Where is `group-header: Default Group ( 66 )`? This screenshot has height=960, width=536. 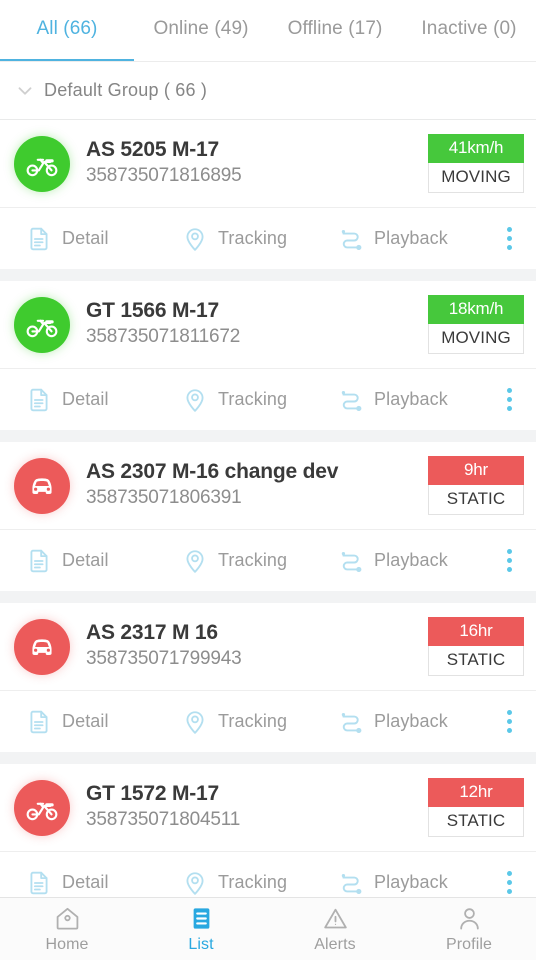
group-header: Default Group ( 66 ) is located at coordinates (268, 91).